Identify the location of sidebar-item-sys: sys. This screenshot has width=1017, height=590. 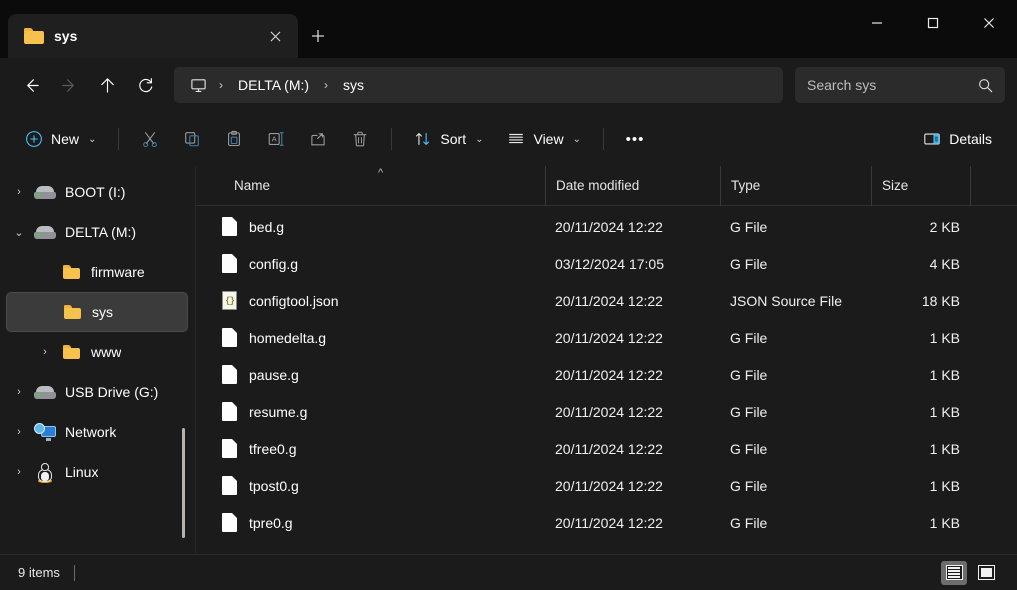
(97, 312).